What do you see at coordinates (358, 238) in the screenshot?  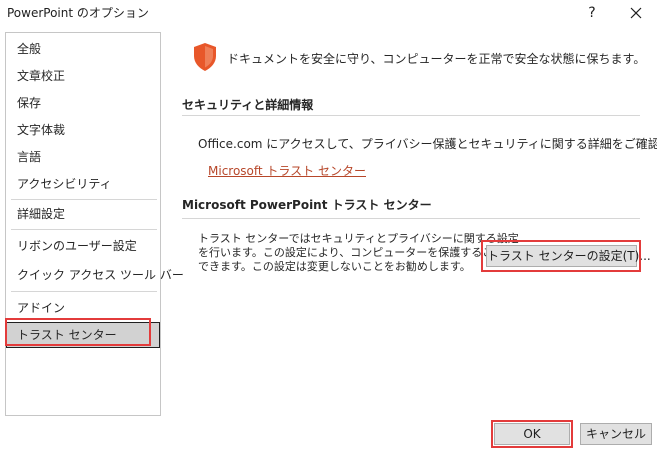 I see `trust-description-line: トラスト センターではセキュリティとプライバシーに関する設定` at bounding box center [358, 238].